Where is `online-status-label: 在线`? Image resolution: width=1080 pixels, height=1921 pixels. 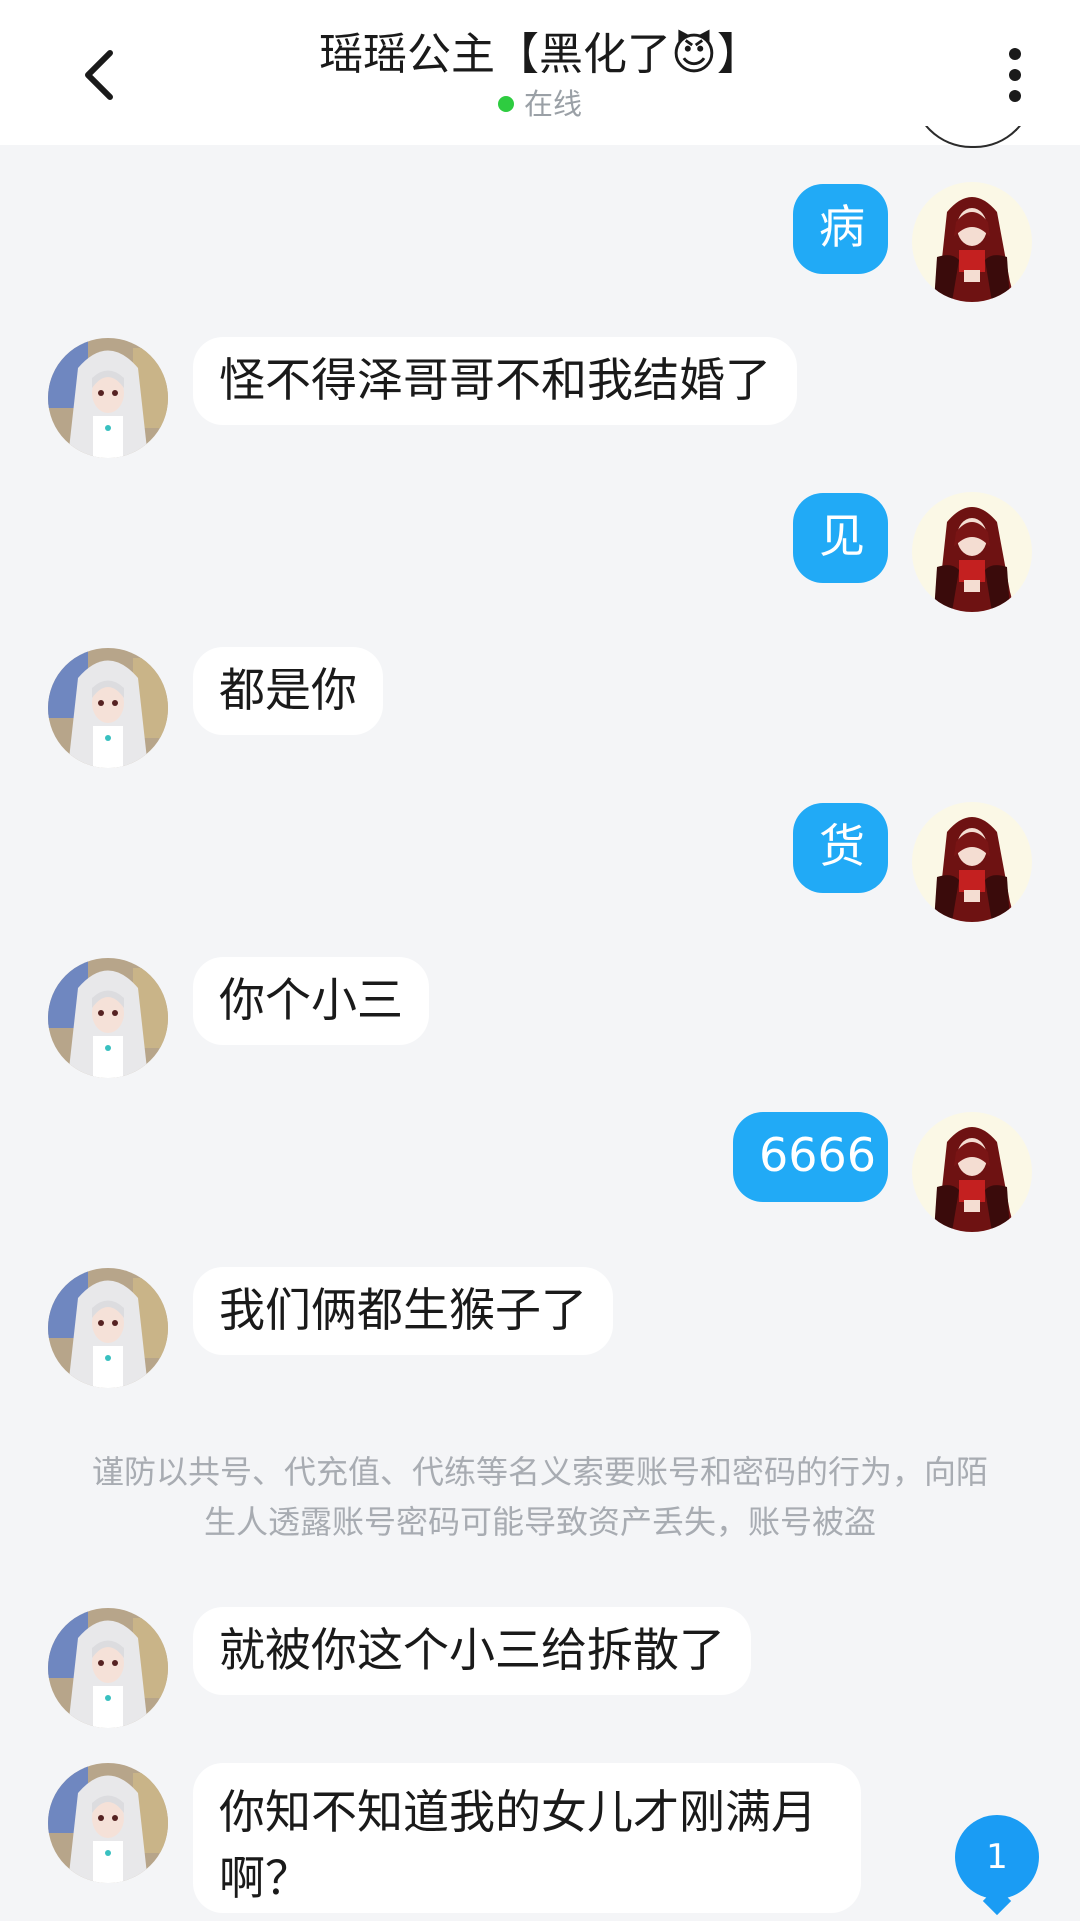 online-status-label: 在线 is located at coordinates (552, 104).